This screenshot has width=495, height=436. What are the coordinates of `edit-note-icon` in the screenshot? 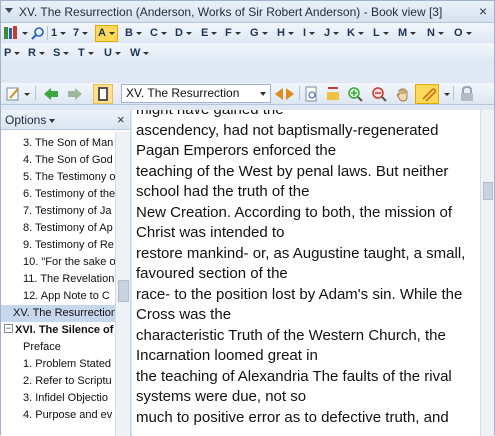 It's located at (13, 94).